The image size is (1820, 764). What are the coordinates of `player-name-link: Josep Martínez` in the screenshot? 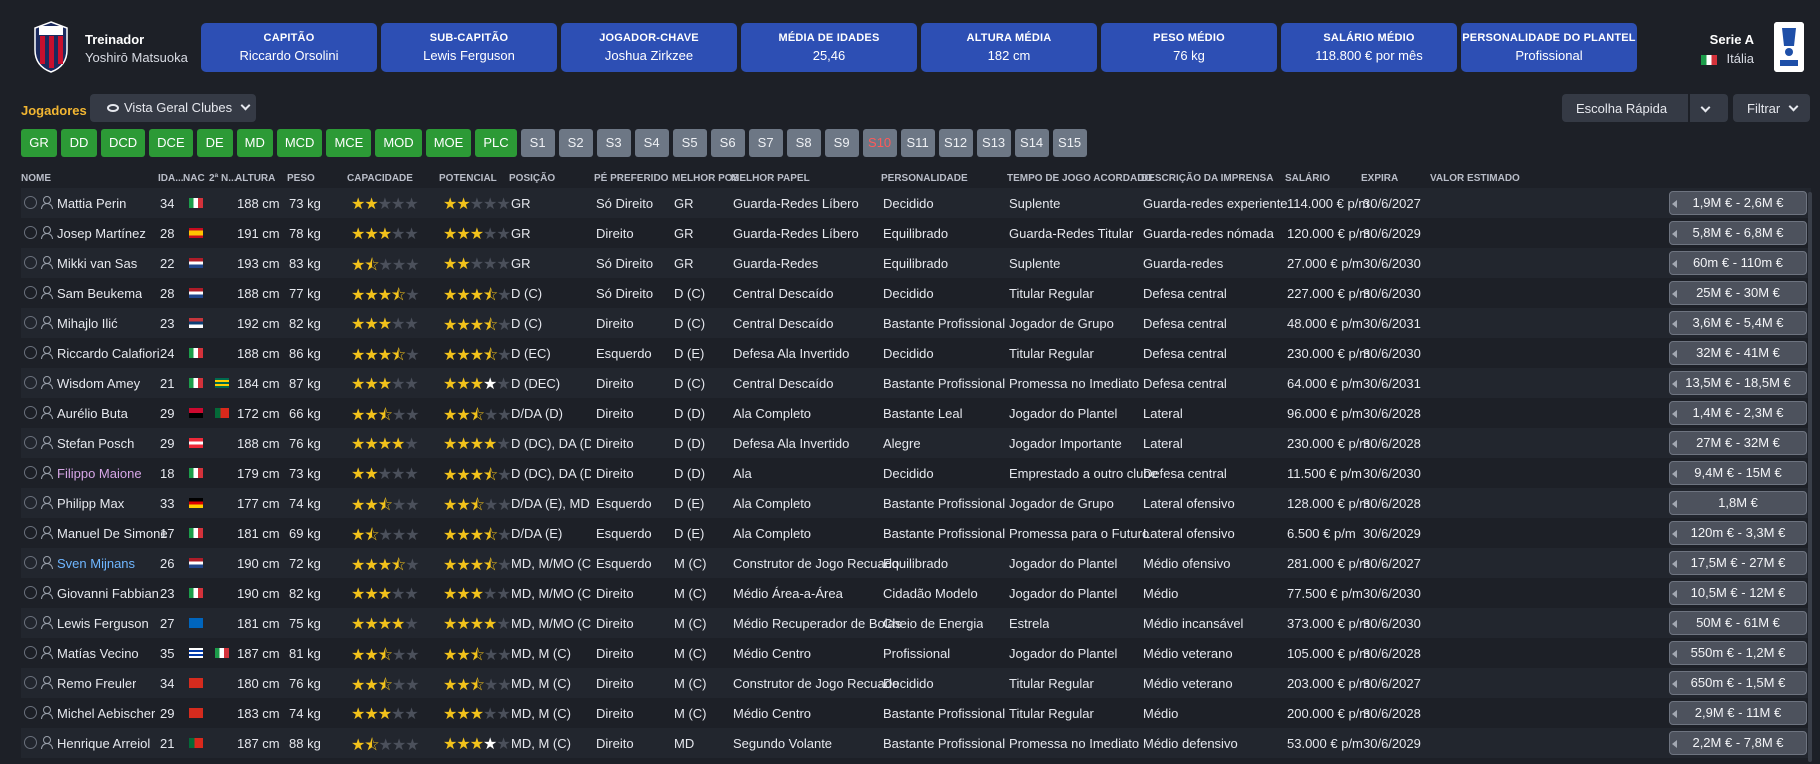 It's located at (101, 233).